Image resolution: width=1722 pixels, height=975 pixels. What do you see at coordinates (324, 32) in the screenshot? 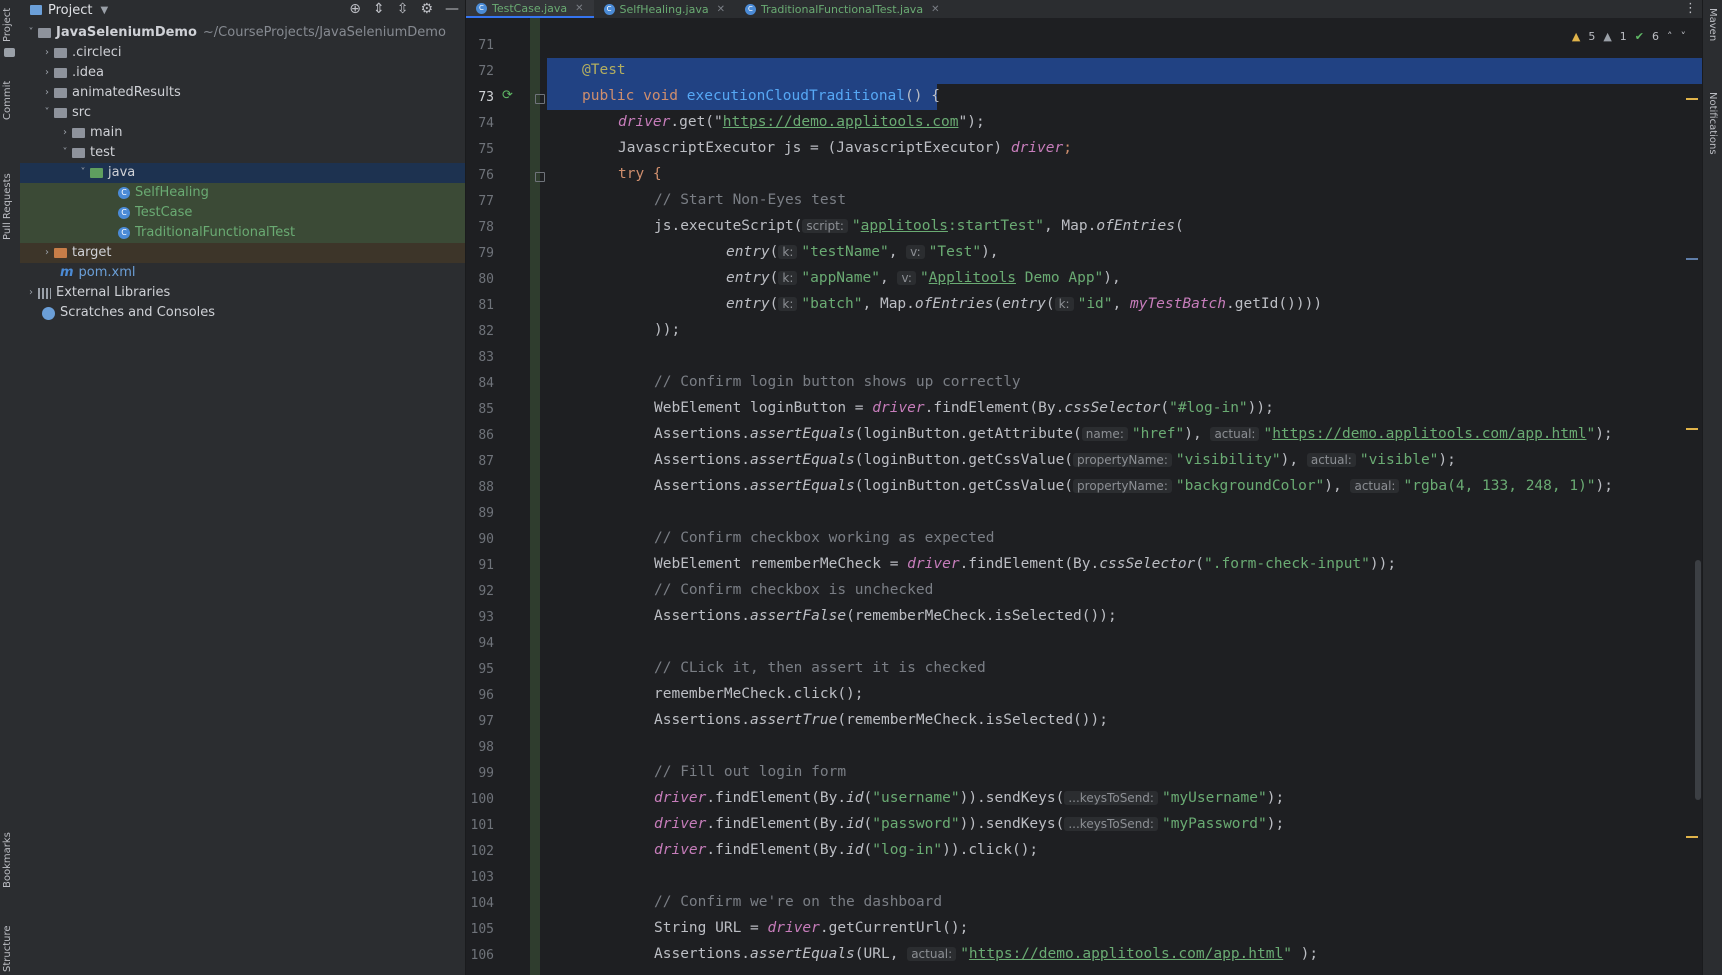
I see `tree-root-path: ~/CourseProjects/JavaSeleniumDemo` at bounding box center [324, 32].